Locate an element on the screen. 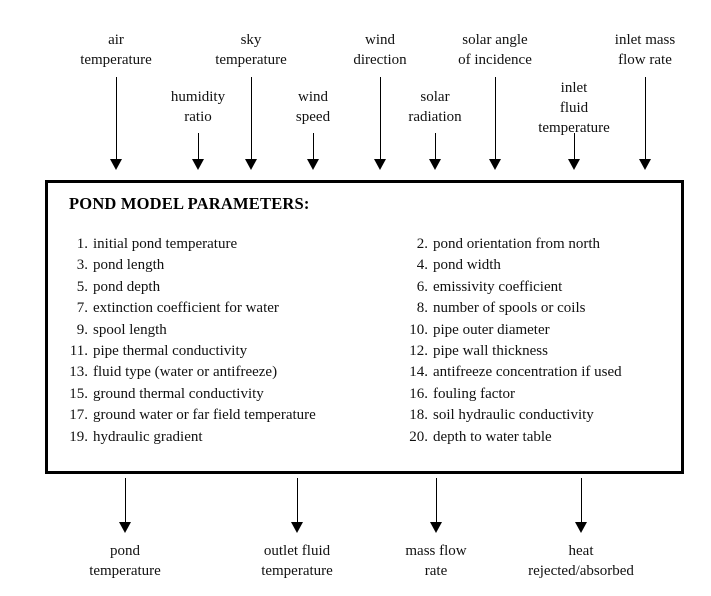  parameter-row: 18. soil hydraulic conductivity is located at coordinates (513, 417).